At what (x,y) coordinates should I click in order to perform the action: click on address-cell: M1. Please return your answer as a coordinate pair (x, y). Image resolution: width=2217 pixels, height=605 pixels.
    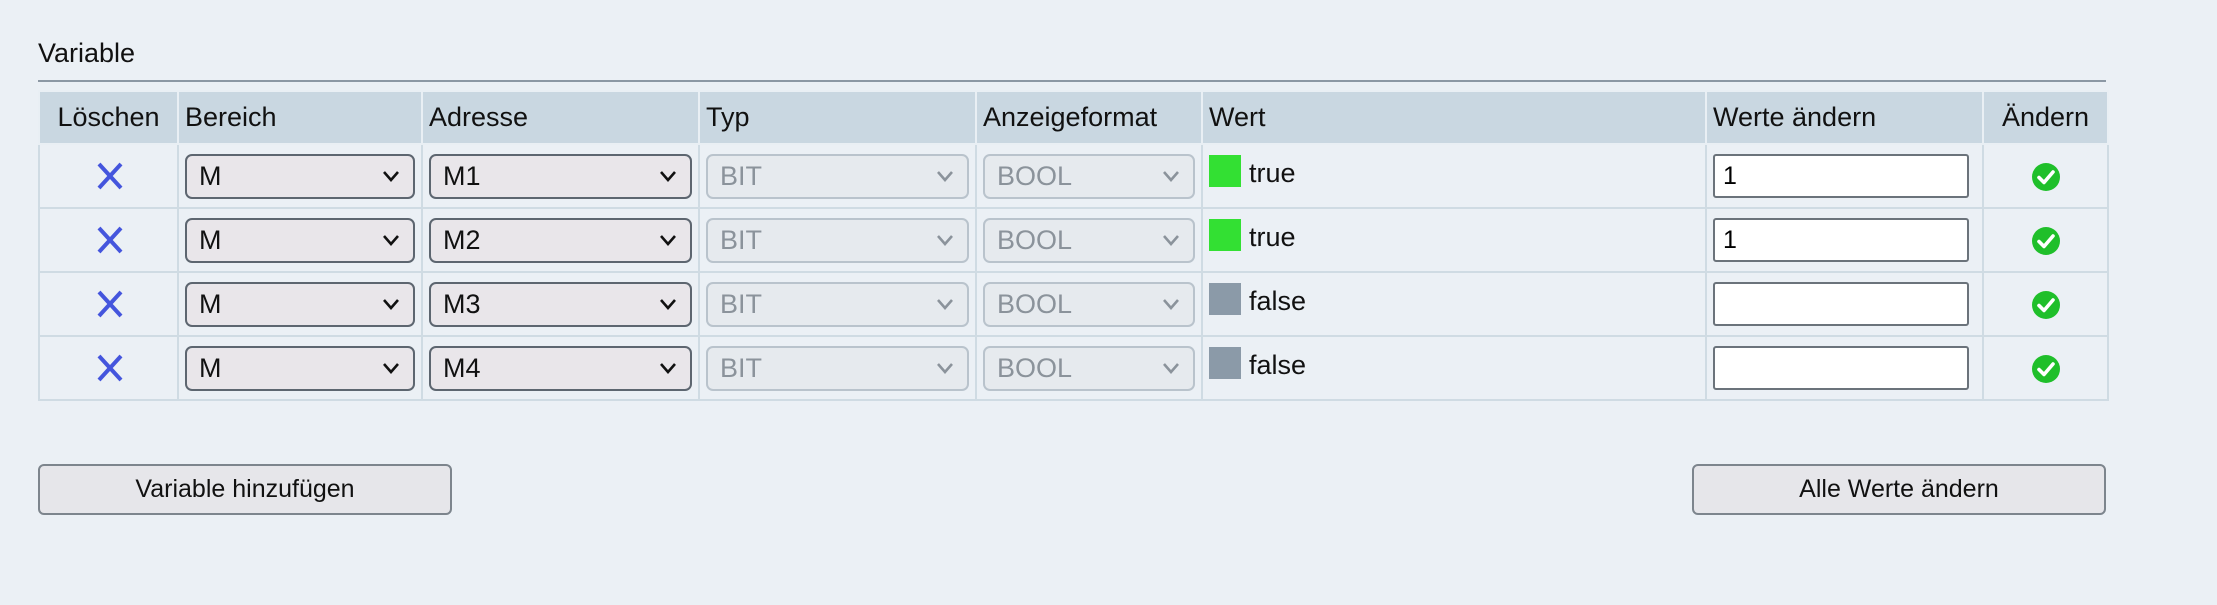
    Looking at the image, I should click on (560, 176).